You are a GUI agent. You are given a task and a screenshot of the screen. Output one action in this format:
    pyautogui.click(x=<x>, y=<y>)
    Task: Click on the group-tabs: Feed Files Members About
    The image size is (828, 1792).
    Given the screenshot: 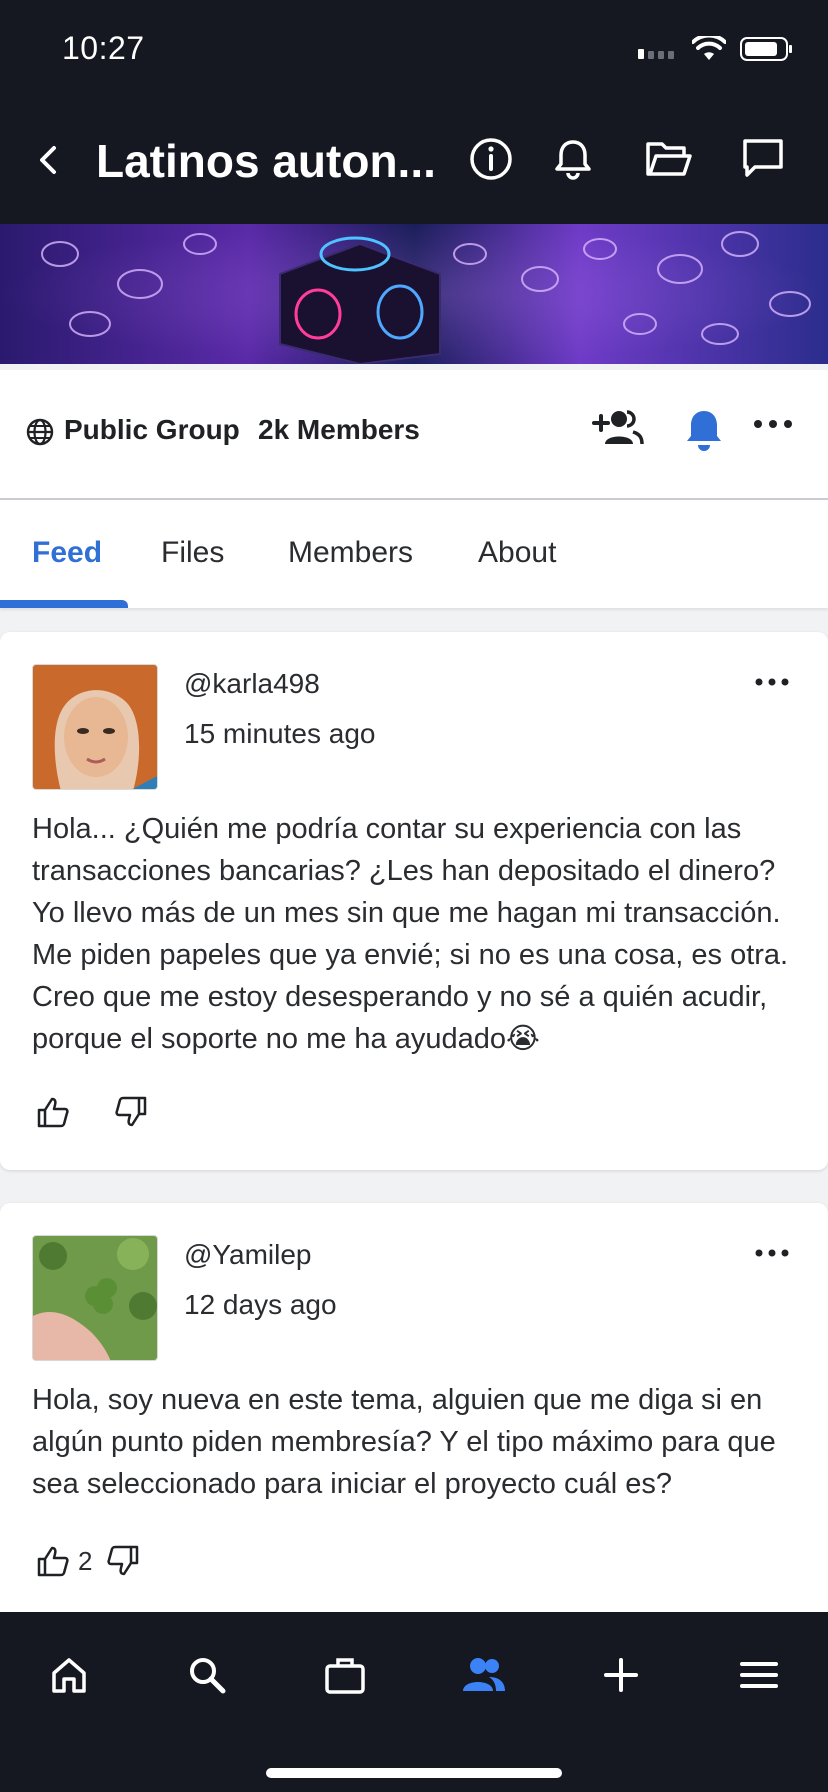 What is the action you would take?
    pyautogui.click(x=414, y=554)
    